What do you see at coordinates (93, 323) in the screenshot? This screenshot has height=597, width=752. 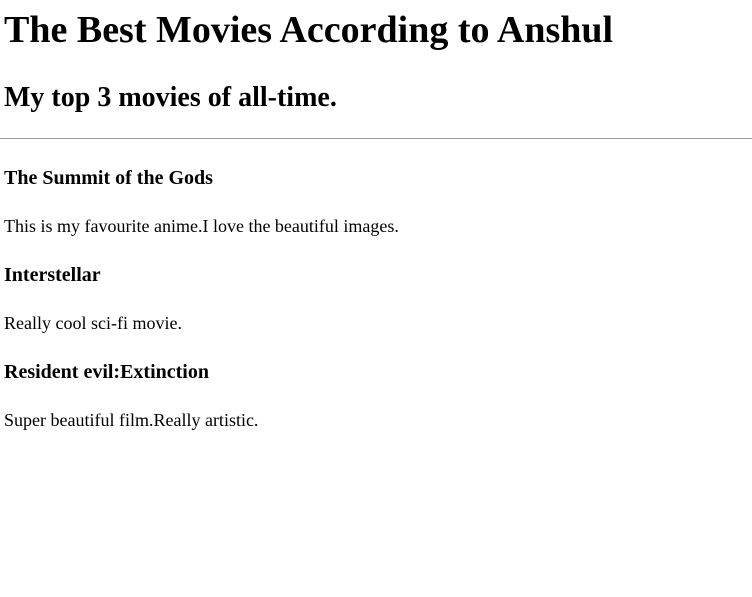 I see `movie-description: Really cool sci-fi movie.` at bounding box center [93, 323].